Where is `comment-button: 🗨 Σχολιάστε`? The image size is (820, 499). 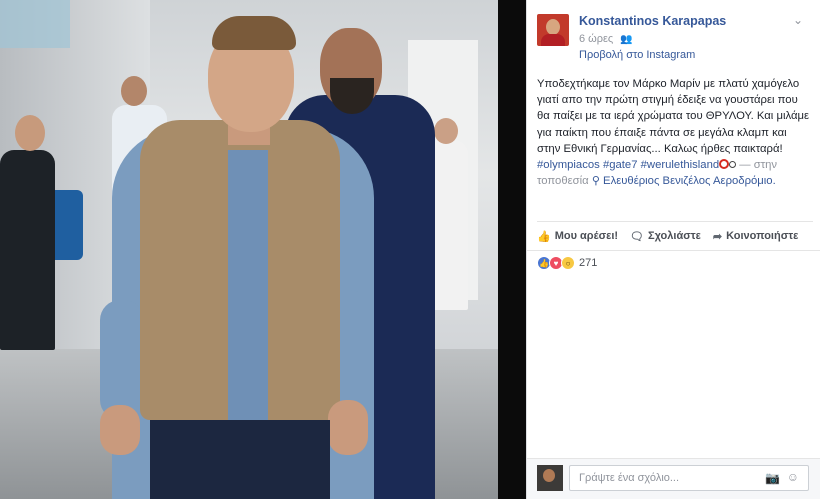 comment-button: 🗨 Σχολιάστε is located at coordinates (665, 236).